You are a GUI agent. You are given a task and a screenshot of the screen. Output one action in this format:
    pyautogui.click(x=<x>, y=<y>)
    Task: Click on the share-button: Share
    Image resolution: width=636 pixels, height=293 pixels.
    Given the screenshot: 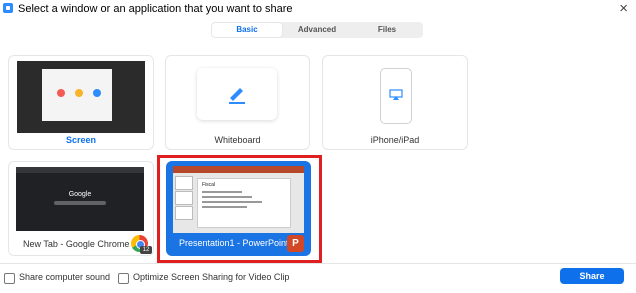 What is the action you would take?
    pyautogui.click(x=592, y=276)
    